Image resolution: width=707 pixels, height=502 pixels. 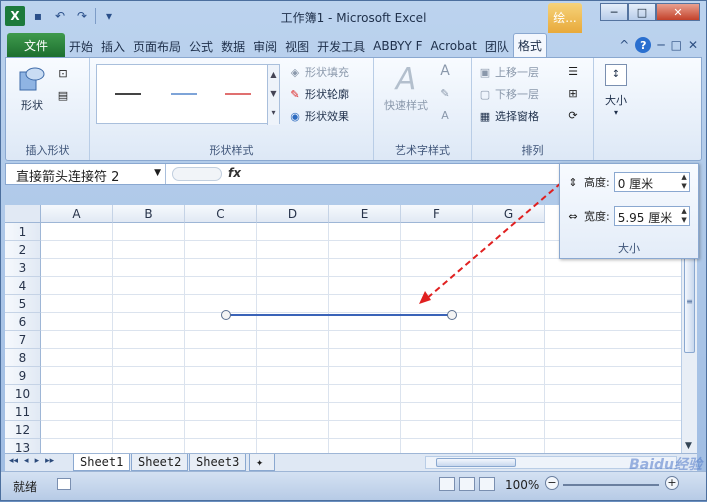 What do you see at coordinates (49, 461) in the screenshot?
I see `last-sheet-icon: ▸▸` at bounding box center [49, 461].